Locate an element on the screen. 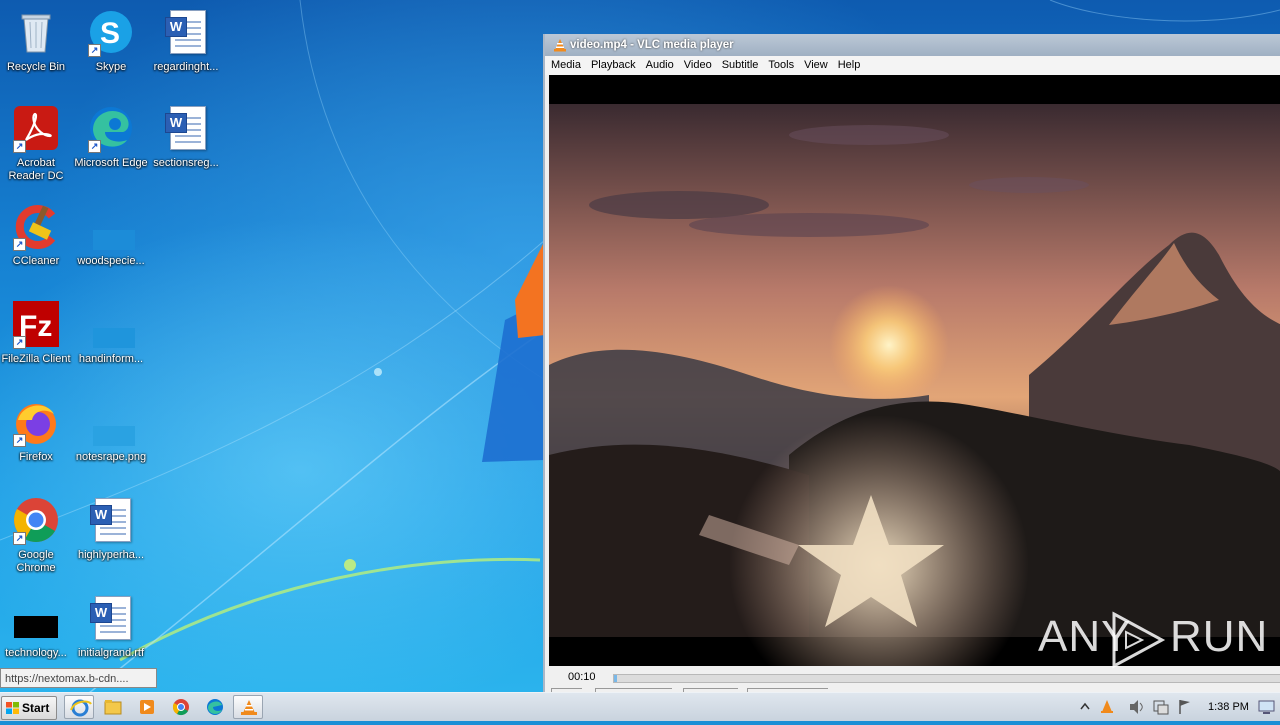 Image resolution: width=1280 pixels, height=725 pixels. desktop-icon-label: Google Chrome is located at coordinates (36, 561).